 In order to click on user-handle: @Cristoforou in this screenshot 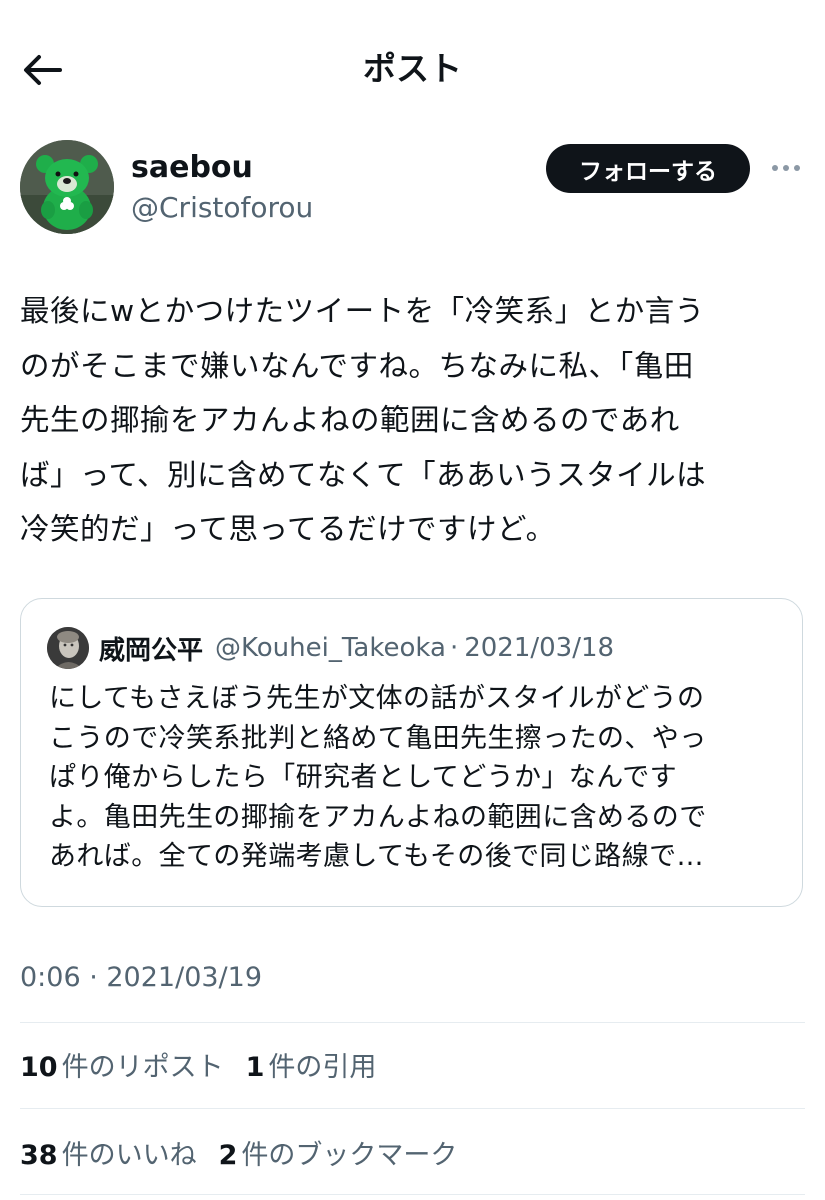, I will do `click(222, 208)`.